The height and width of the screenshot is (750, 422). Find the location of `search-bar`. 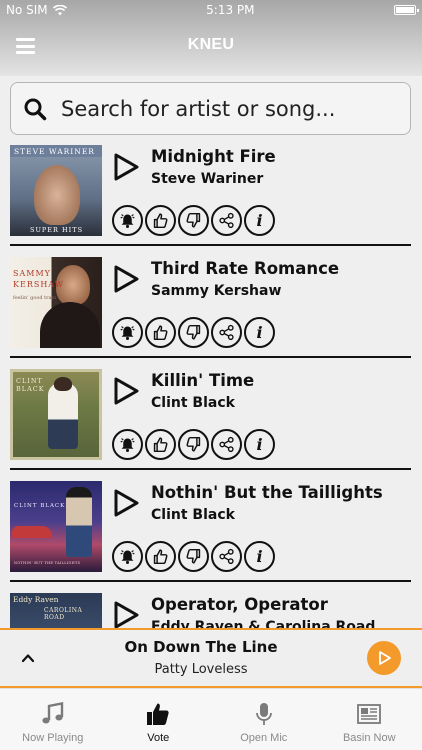

search-bar is located at coordinates (210, 108).